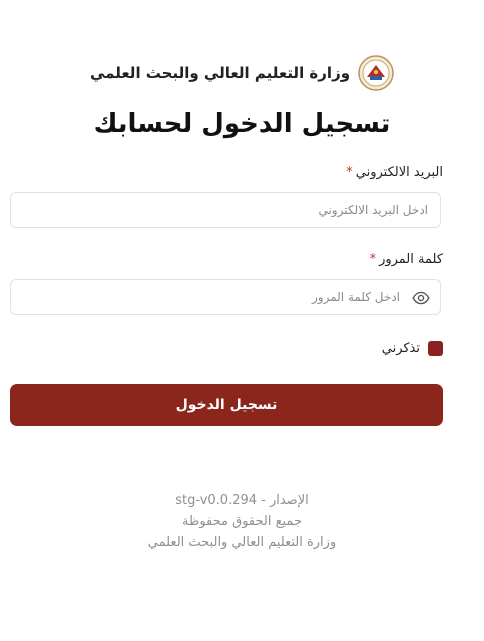  I want to click on org-name: وزارة التعليم العالي والبحث العلمي, so click(220, 73).